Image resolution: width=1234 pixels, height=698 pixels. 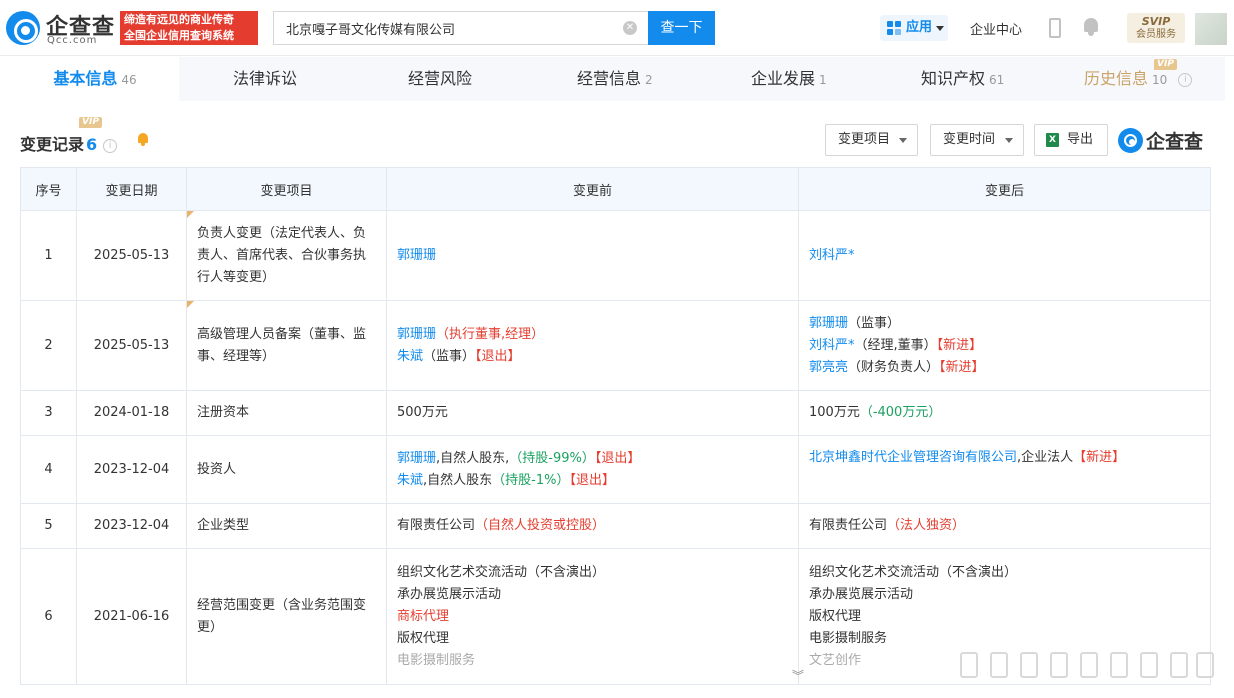 I want to click on tab-label: 经营风险, so click(x=440, y=78).